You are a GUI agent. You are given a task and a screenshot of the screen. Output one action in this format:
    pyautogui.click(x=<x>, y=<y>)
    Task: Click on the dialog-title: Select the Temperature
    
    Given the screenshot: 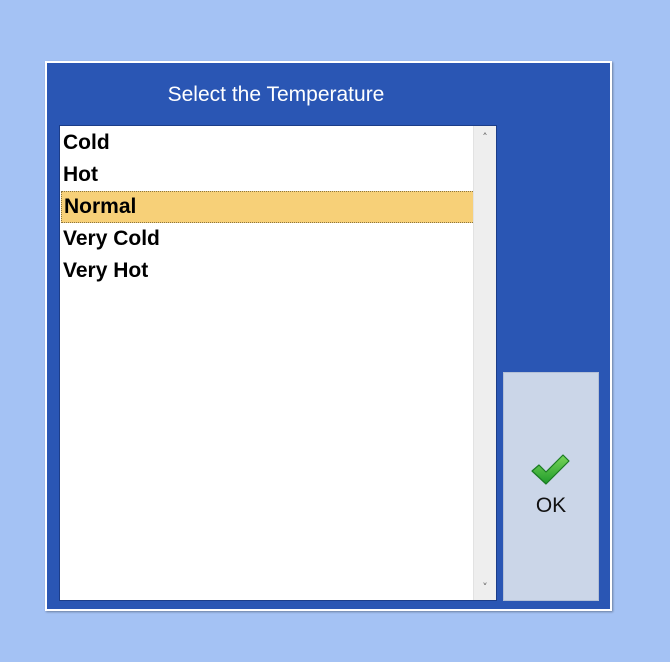 What is the action you would take?
    pyautogui.click(x=276, y=94)
    